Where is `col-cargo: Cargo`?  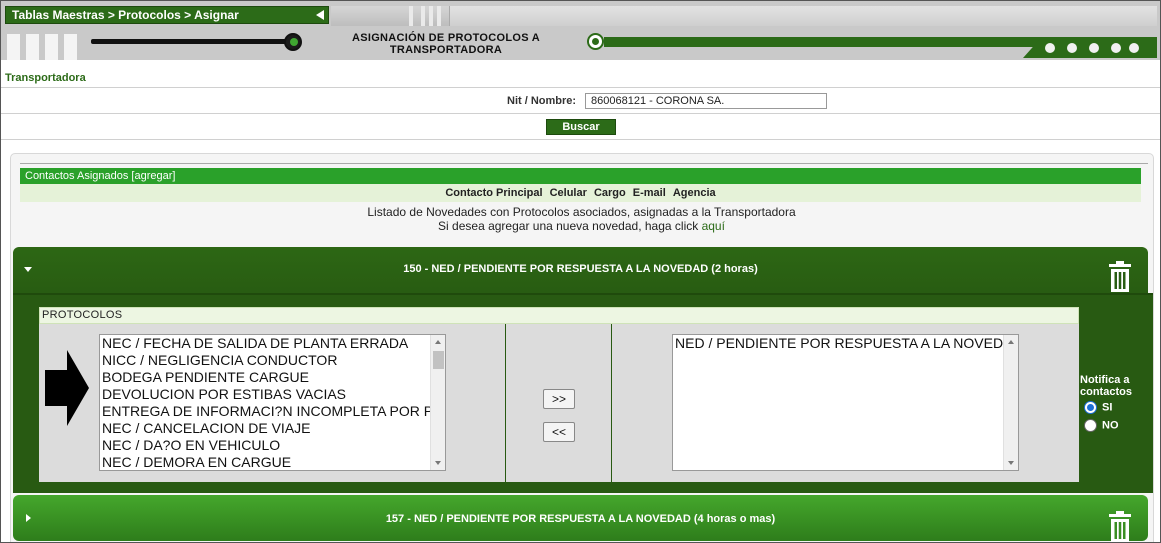 col-cargo: Cargo is located at coordinates (609, 193).